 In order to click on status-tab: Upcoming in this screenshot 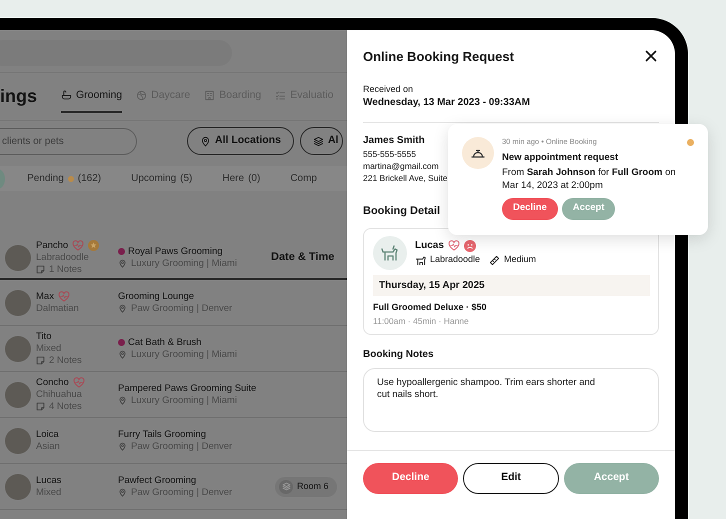, I will do `click(153, 178)`.